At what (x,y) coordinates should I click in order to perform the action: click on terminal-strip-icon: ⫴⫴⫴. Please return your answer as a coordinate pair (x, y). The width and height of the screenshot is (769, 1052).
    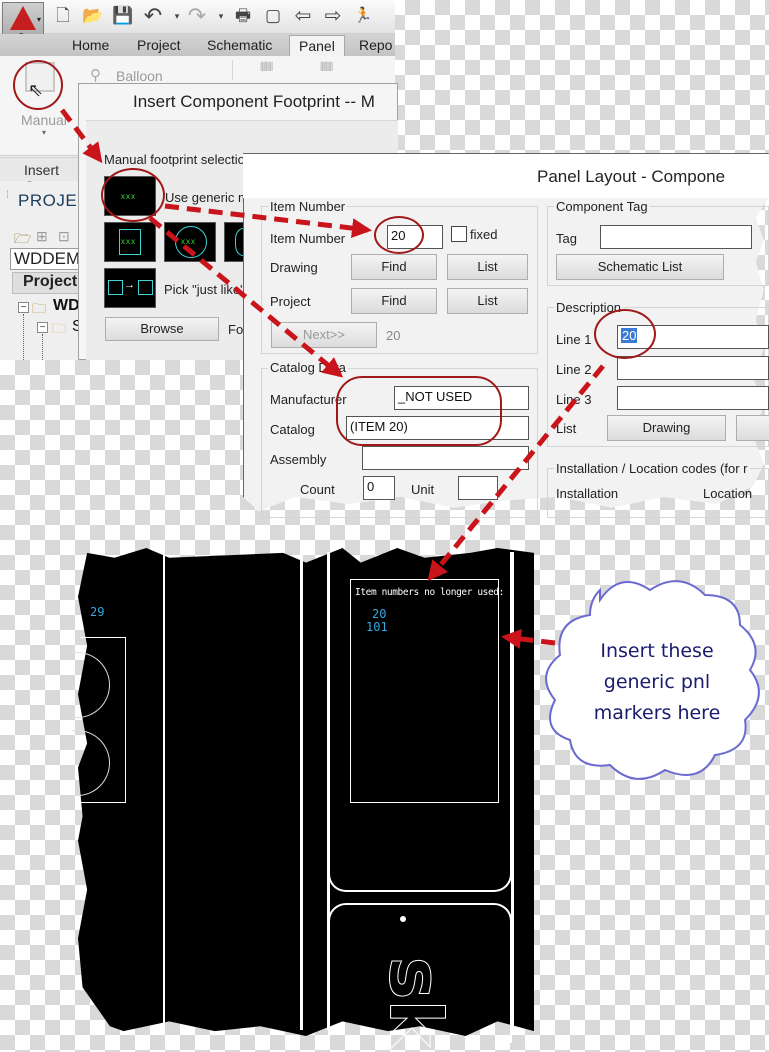
    Looking at the image, I should click on (266, 67).